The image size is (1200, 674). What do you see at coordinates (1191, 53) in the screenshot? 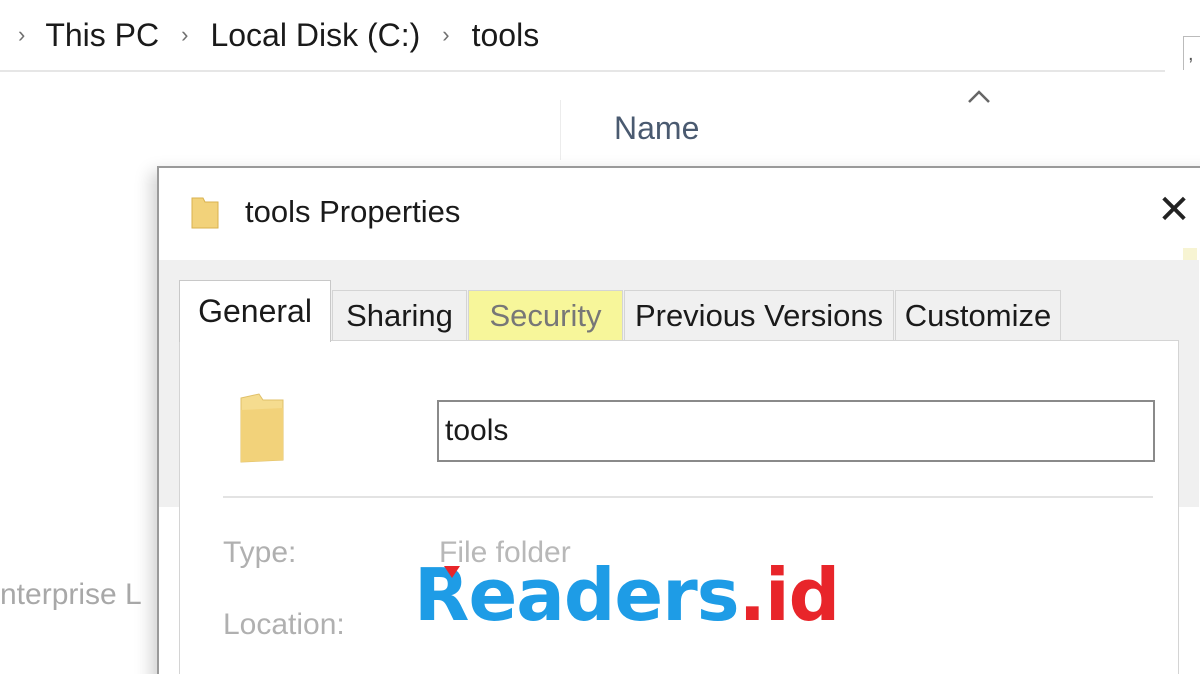
I see `search-box-fragment: ,` at bounding box center [1191, 53].